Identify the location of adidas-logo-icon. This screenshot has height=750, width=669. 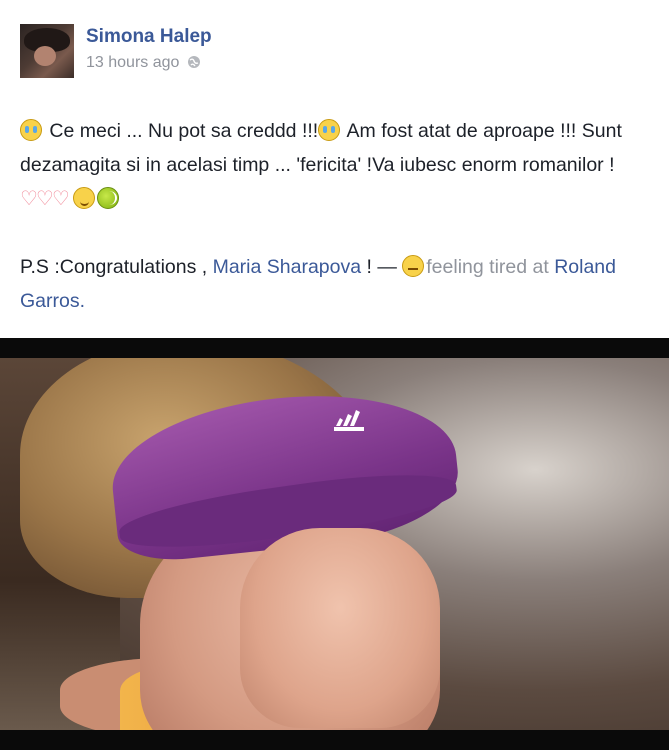
(350, 419).